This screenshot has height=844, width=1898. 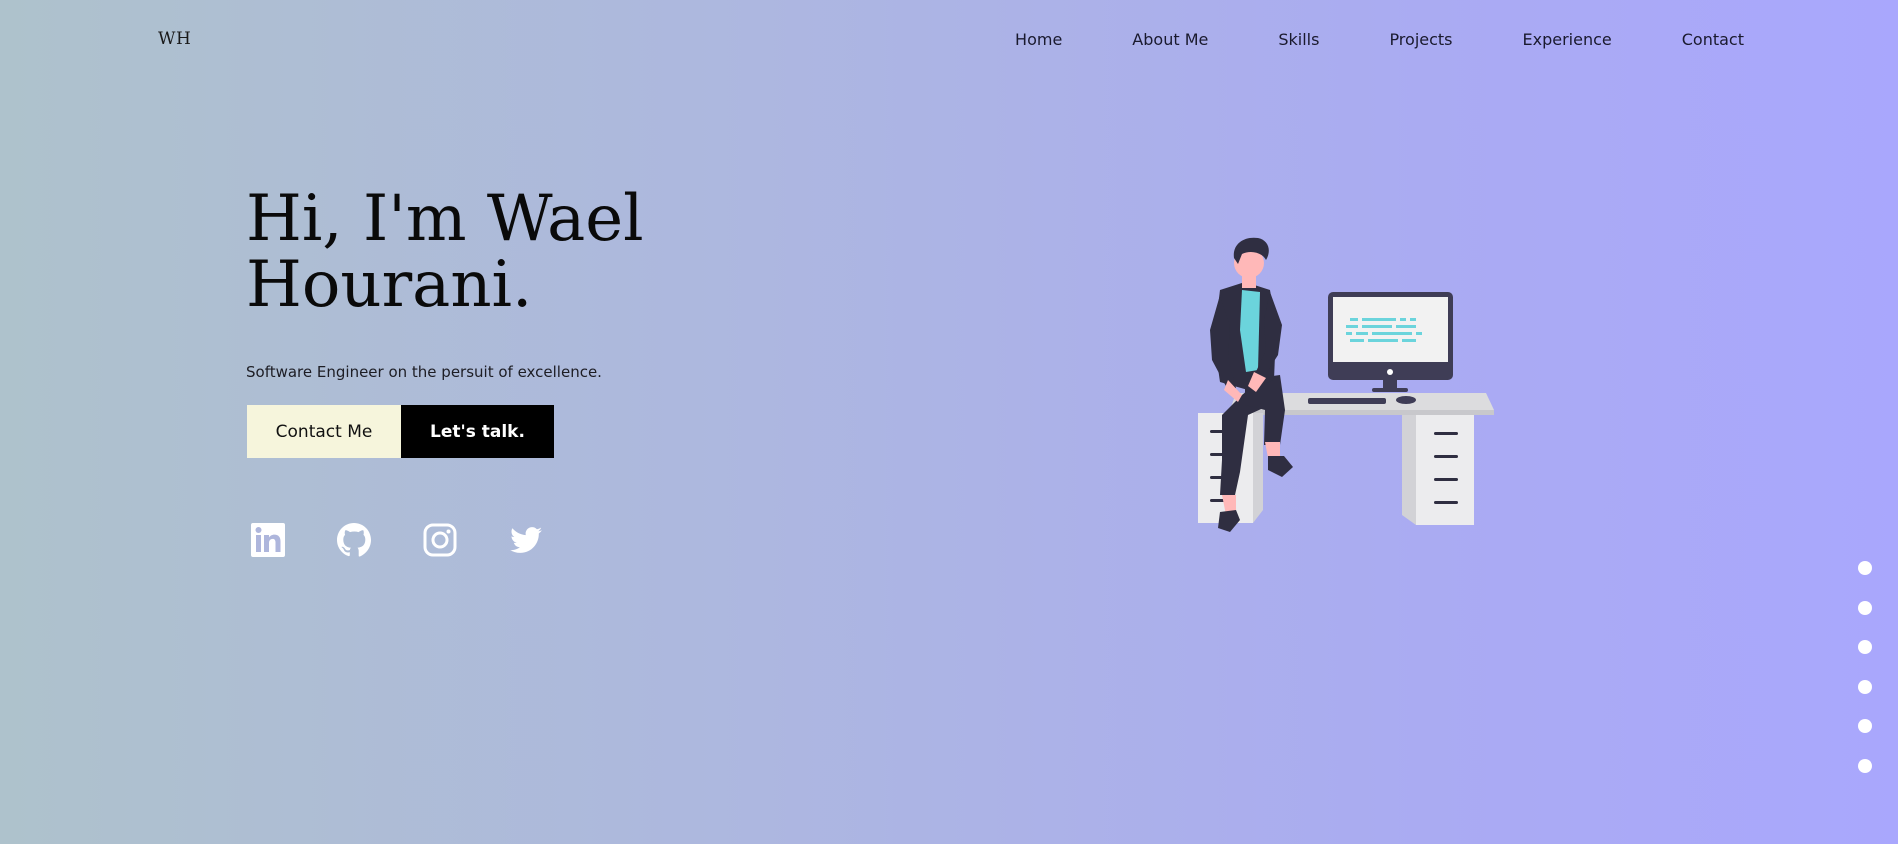 I want to click on hero-title-line-1: Hi, I'm Wael, so click(x=445, y=219).